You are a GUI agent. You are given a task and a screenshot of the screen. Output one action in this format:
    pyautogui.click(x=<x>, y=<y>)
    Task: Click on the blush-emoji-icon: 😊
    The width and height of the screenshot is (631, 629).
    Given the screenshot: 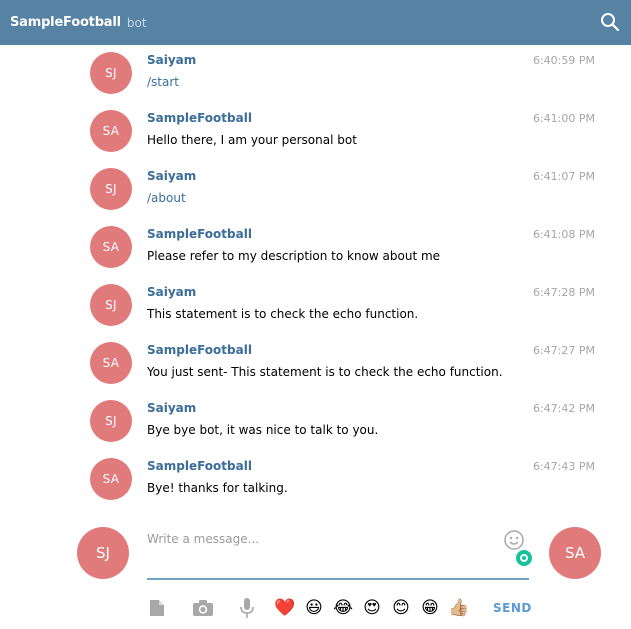 What is the action you would take?
    pyautogui.click(x=401, y=608)
    